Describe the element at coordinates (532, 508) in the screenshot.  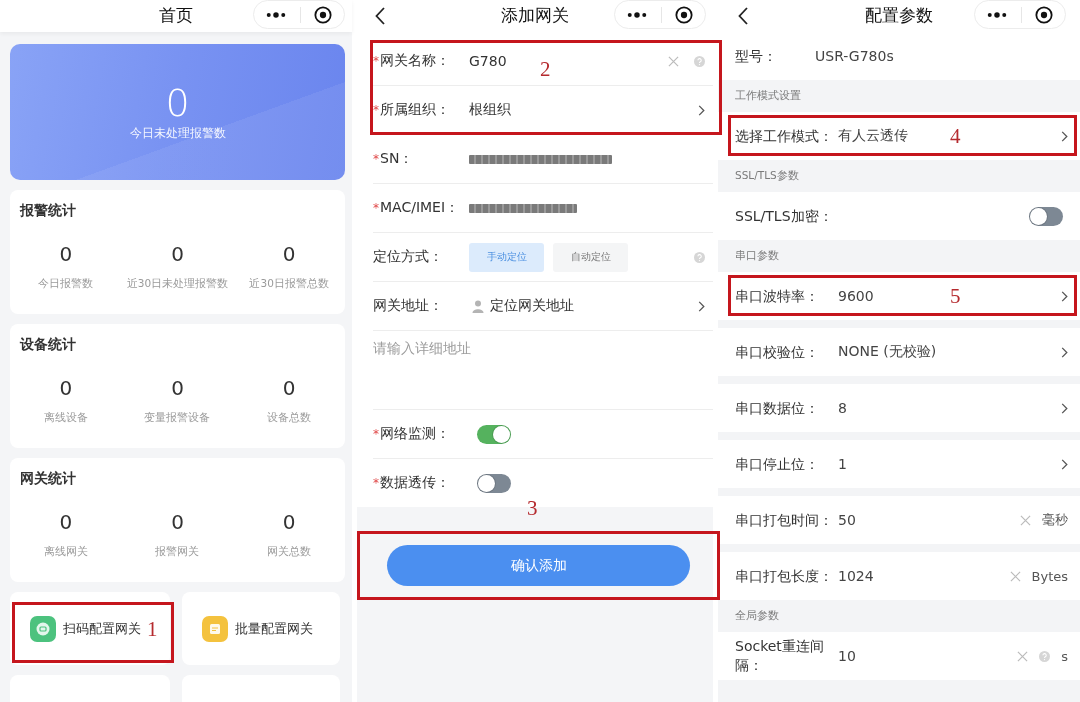
I see `step-number: 3` at that location.